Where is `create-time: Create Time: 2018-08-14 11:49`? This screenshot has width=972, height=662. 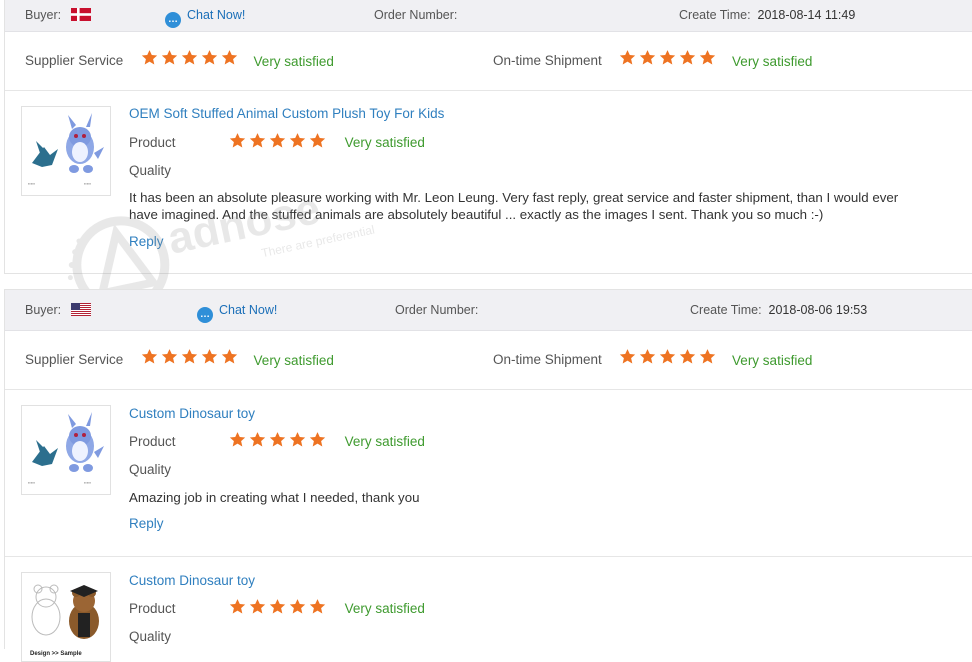 create-time: Create Time: 2018-08-14 11:49 is located at coordinates (767, 15).